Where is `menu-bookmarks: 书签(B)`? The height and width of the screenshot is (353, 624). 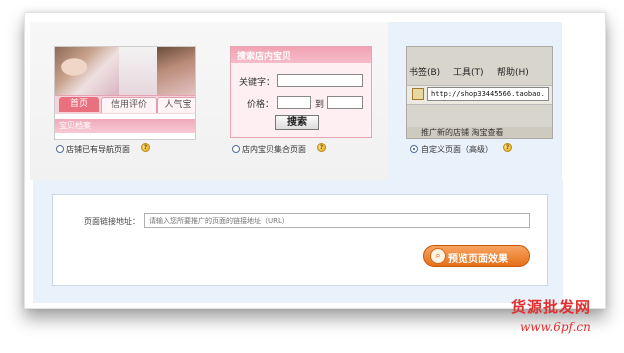 menu-bookmarks: 书签(B) is located at coordinates (425, 73).